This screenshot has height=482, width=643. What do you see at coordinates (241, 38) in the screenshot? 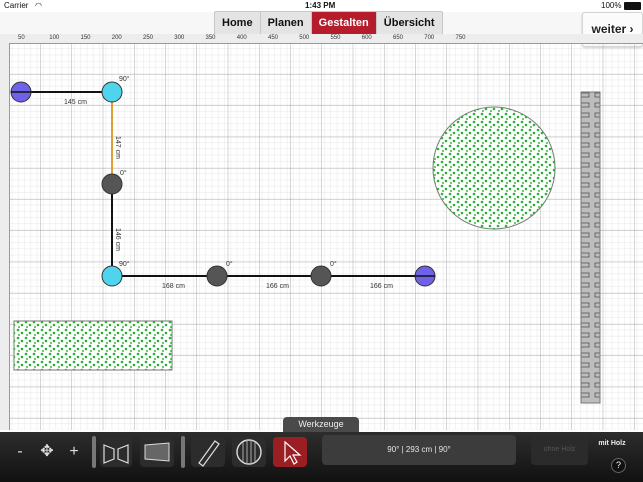
I see `ruler-tick-label: 400` at bounding box center [241, 38].